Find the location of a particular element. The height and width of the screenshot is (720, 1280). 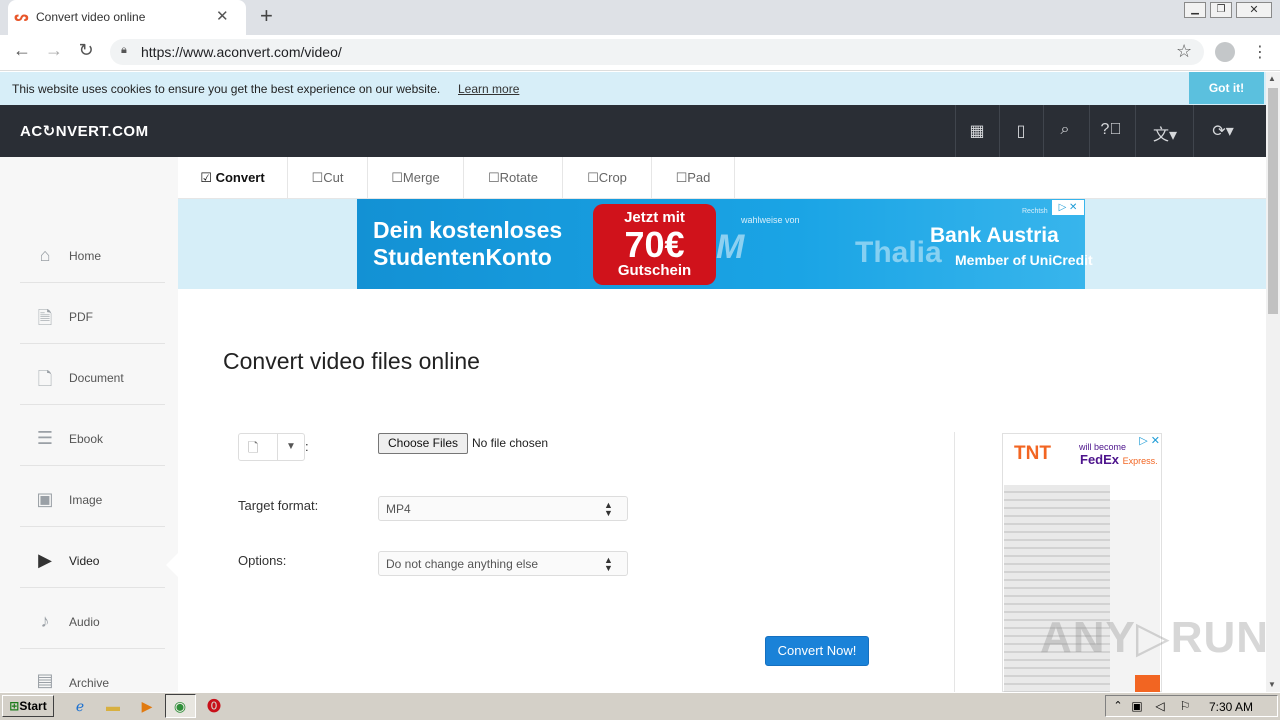

tab-convert: ☑ Convert is located at coordinates (233, 178).